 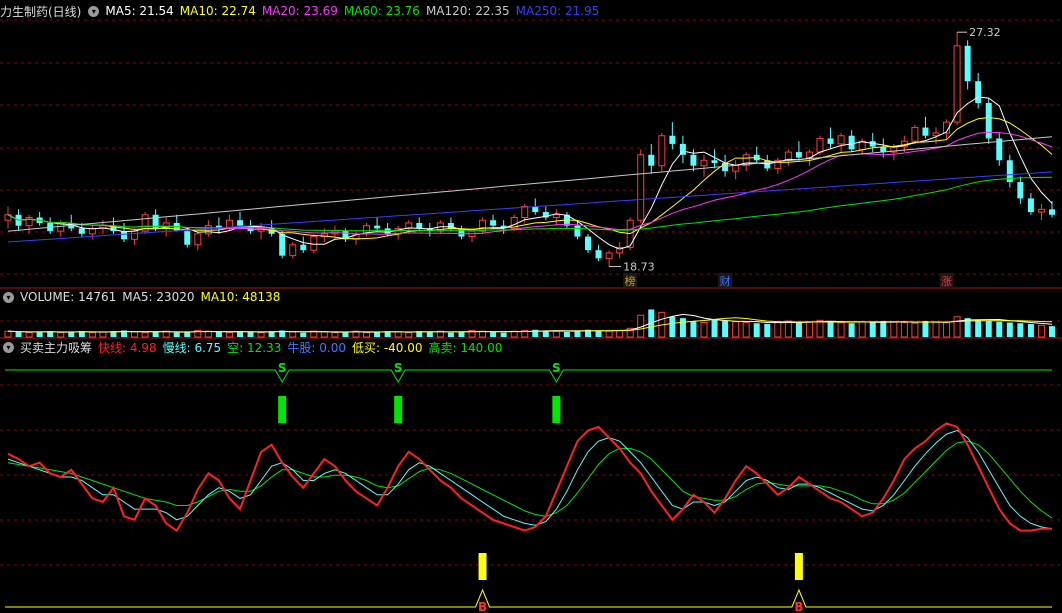 What do you see at coordinates (139, 11) in the screenshot?
I see `ma-item: MA5: 21.54` at bounding box center [139, 11].